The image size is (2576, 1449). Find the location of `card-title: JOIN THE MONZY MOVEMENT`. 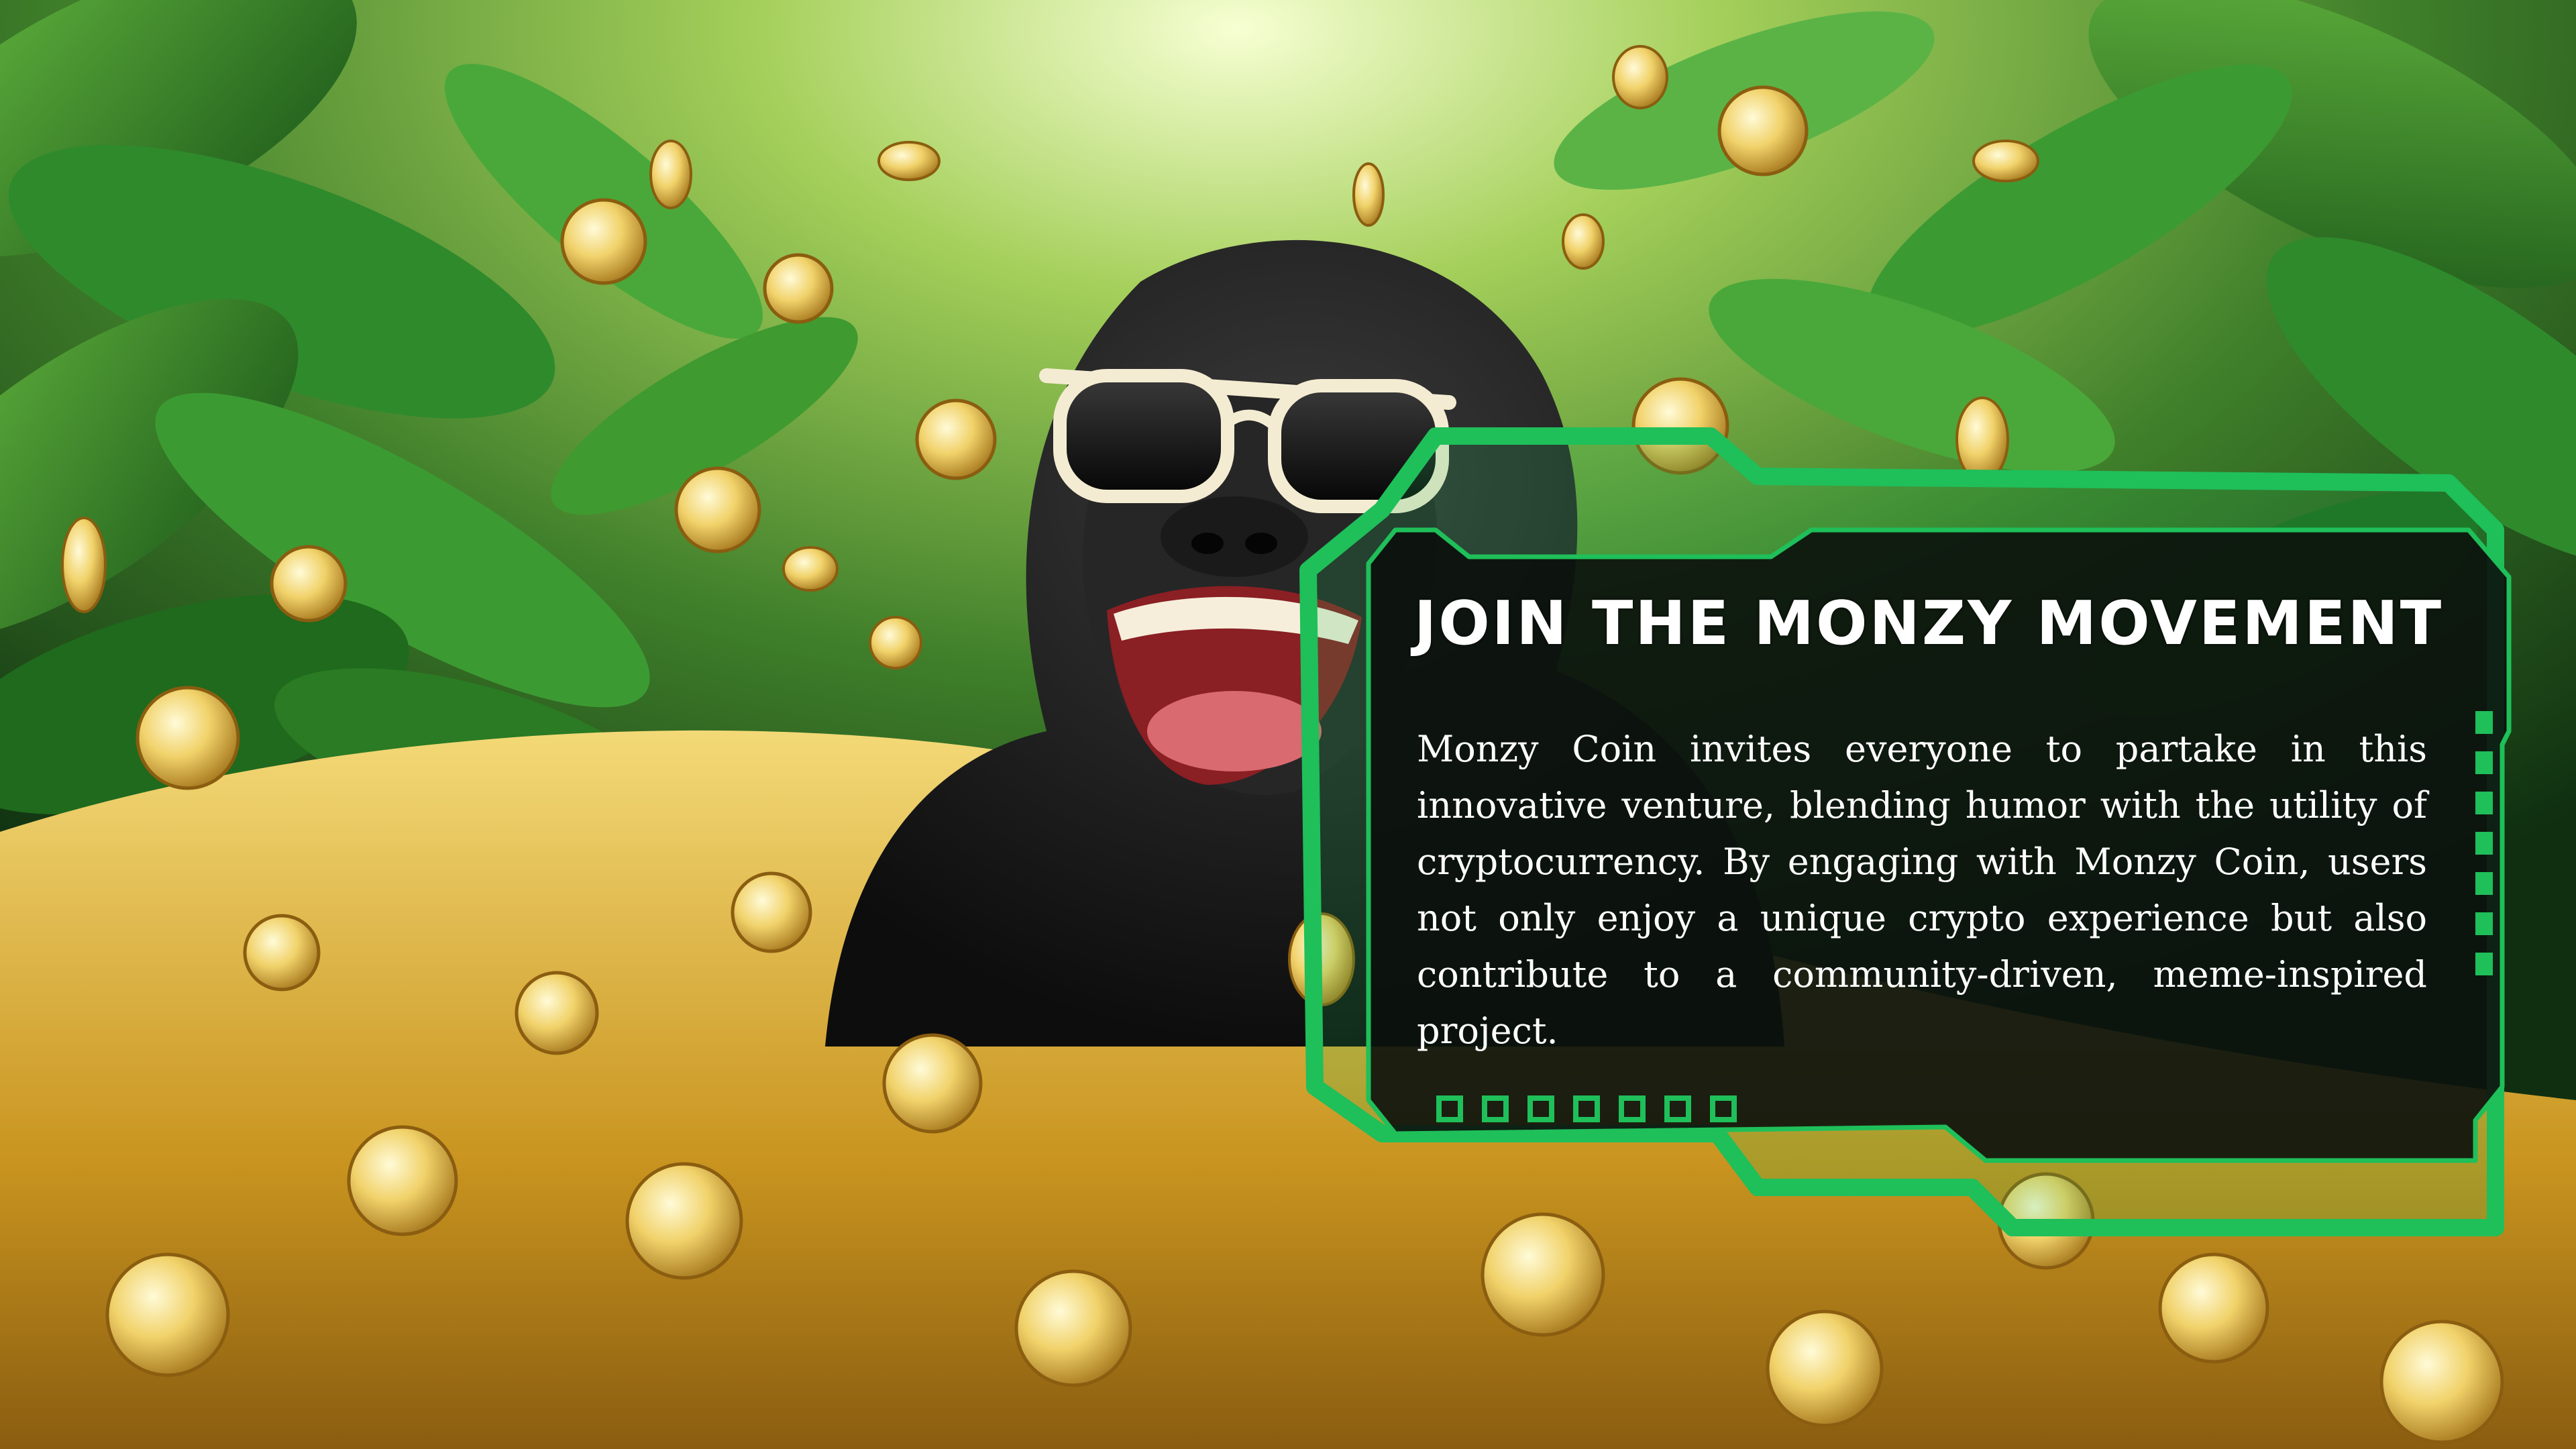

card-title: JOIN THE MONZY MOVEMENT is located at coordinates (1928, 623).